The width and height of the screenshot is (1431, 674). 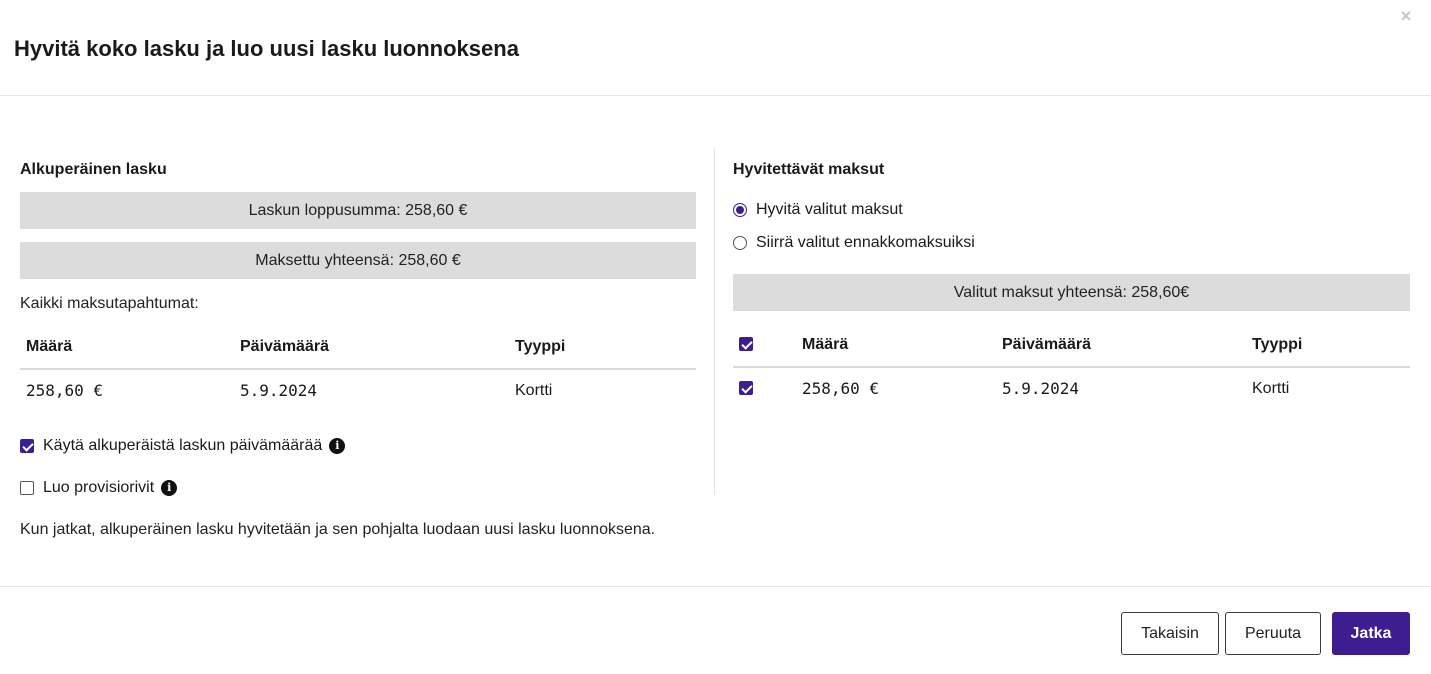 What do you see at coordinates (746, 388) in the screenshot?
I see `row-select-checkbox` at bounding box center [746, 388].